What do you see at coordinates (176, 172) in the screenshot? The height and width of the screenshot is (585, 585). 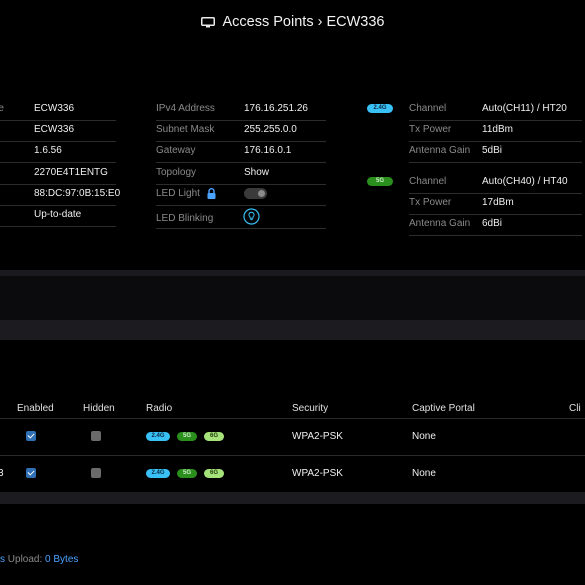 I see `topology-label: Topology` at bounding box center [176, 172].